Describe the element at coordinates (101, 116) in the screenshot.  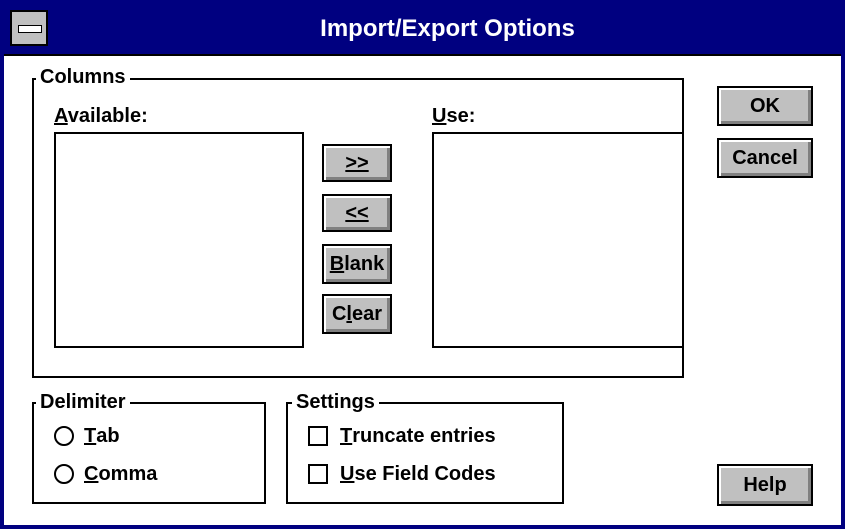
I see `available-label: Available:` at that location.